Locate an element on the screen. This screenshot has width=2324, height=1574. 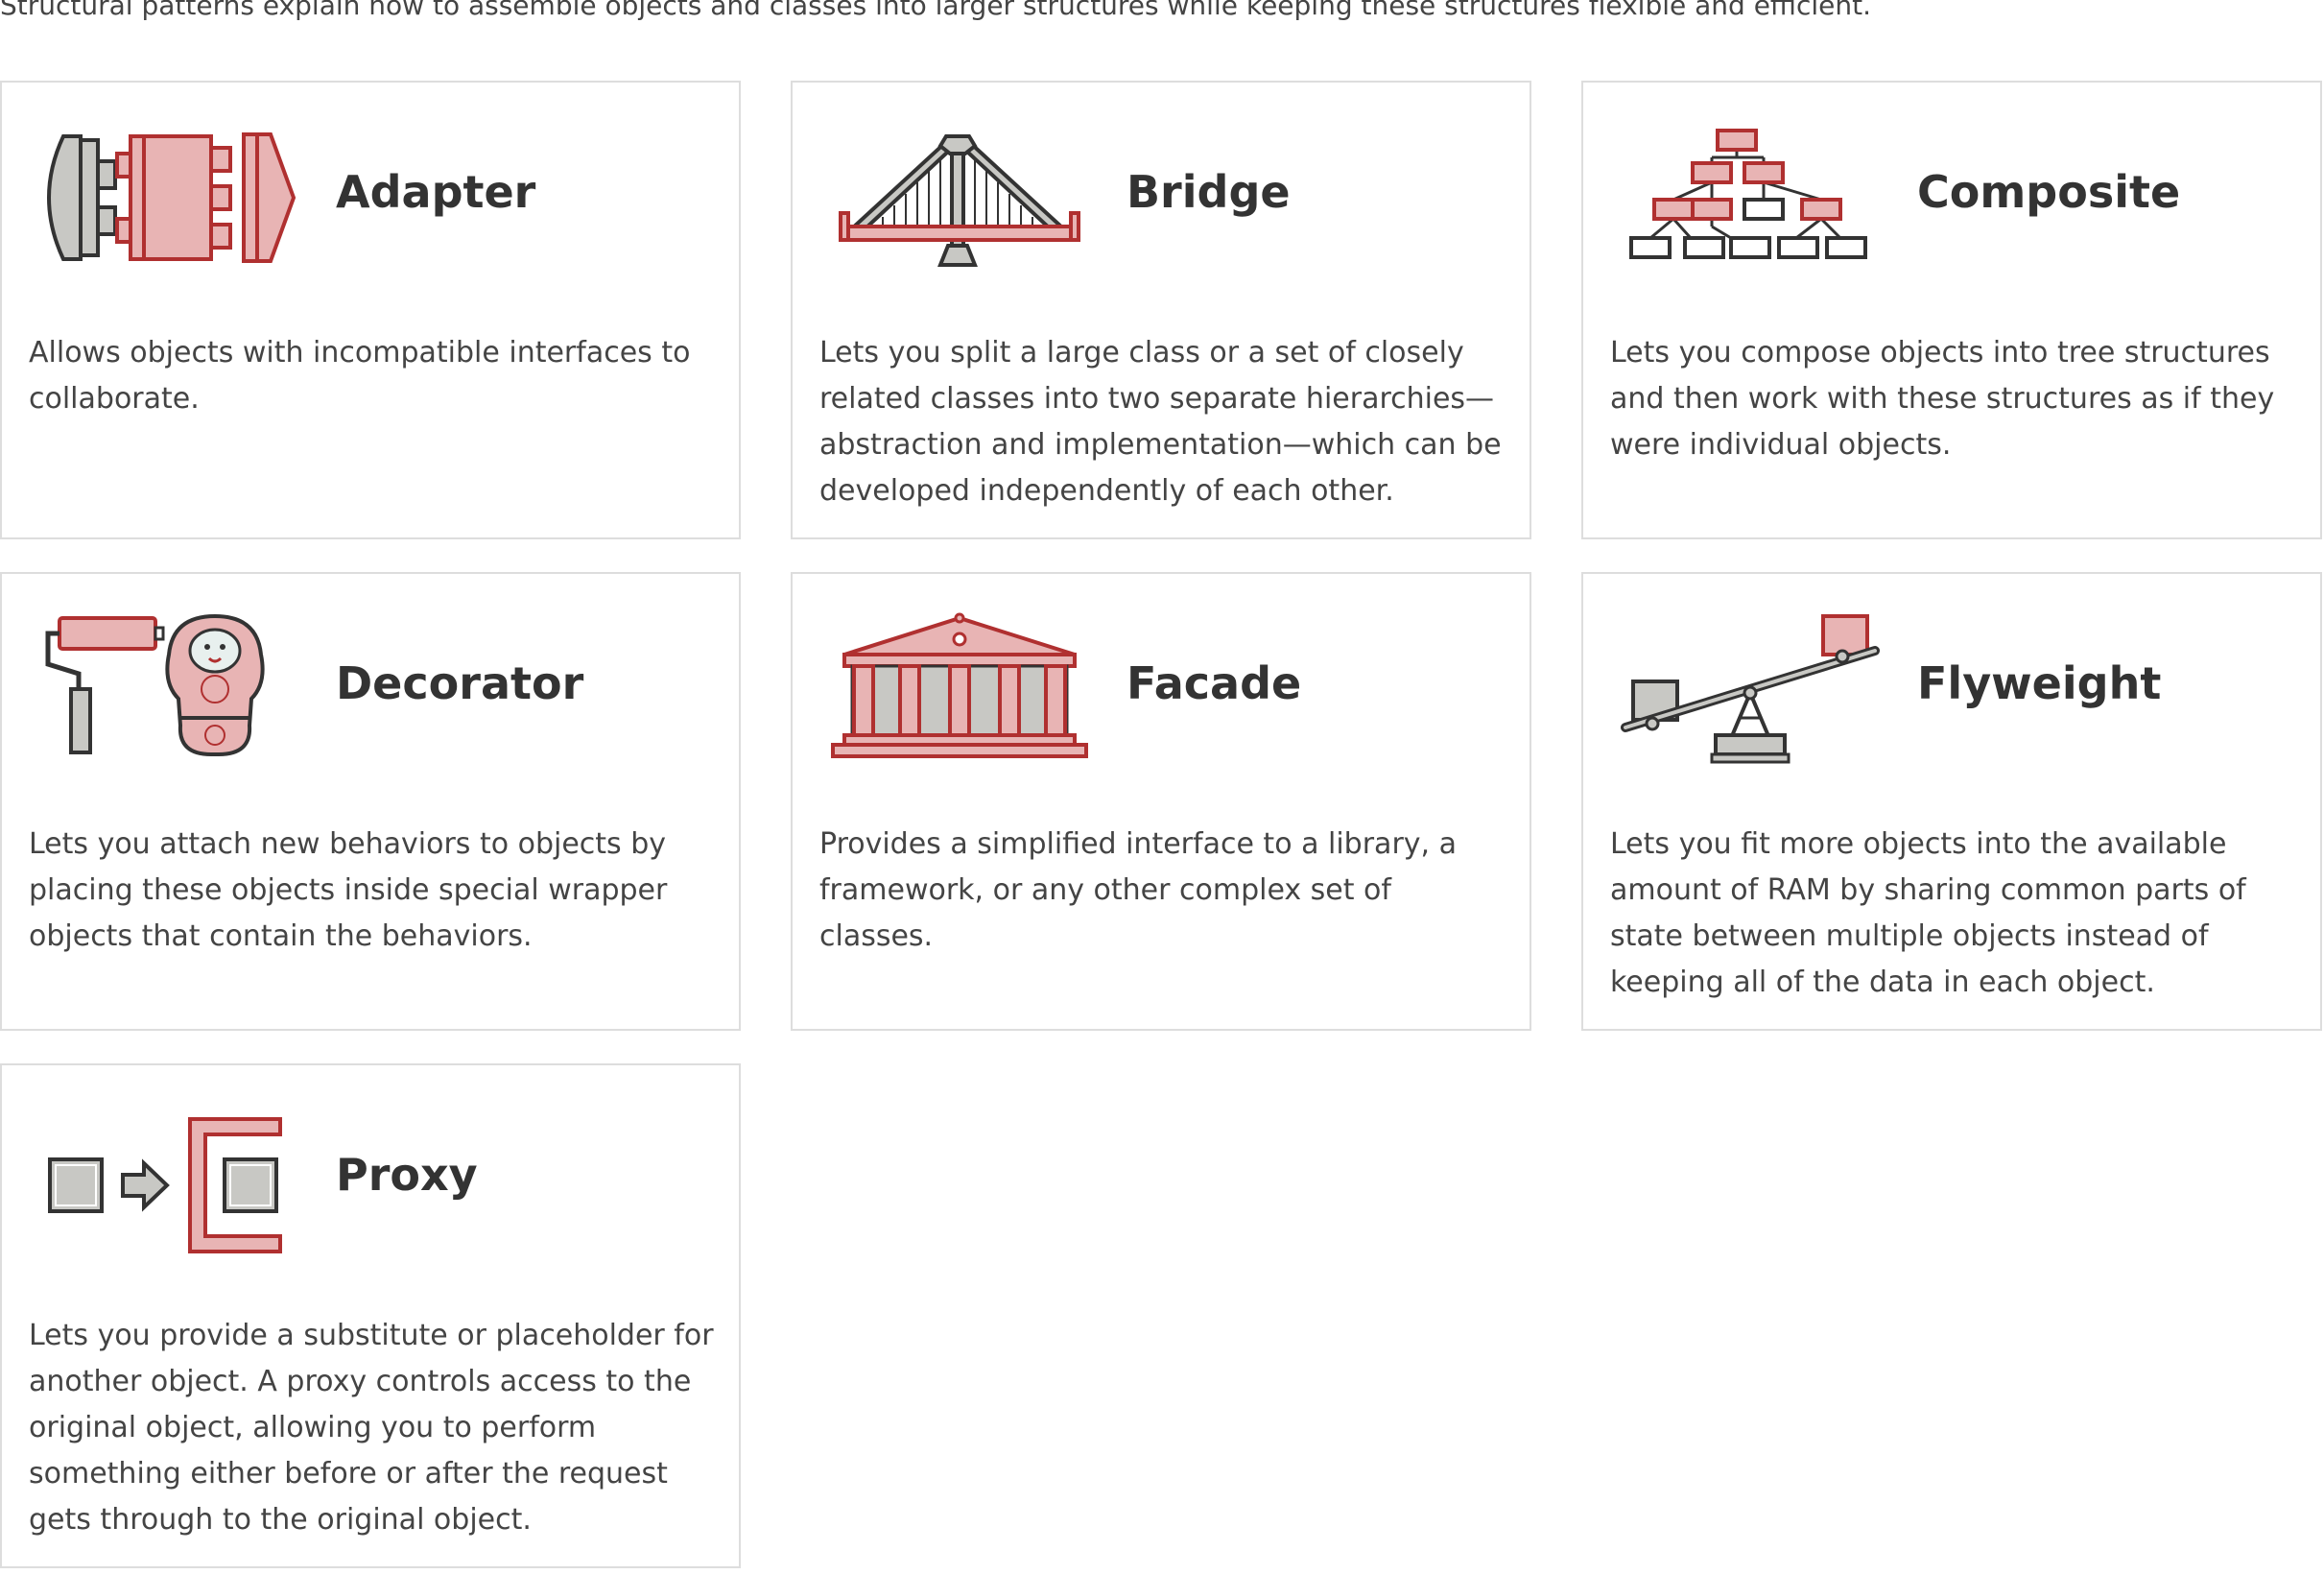
pattern-title: Composite is located at coordinates (2048, 192).